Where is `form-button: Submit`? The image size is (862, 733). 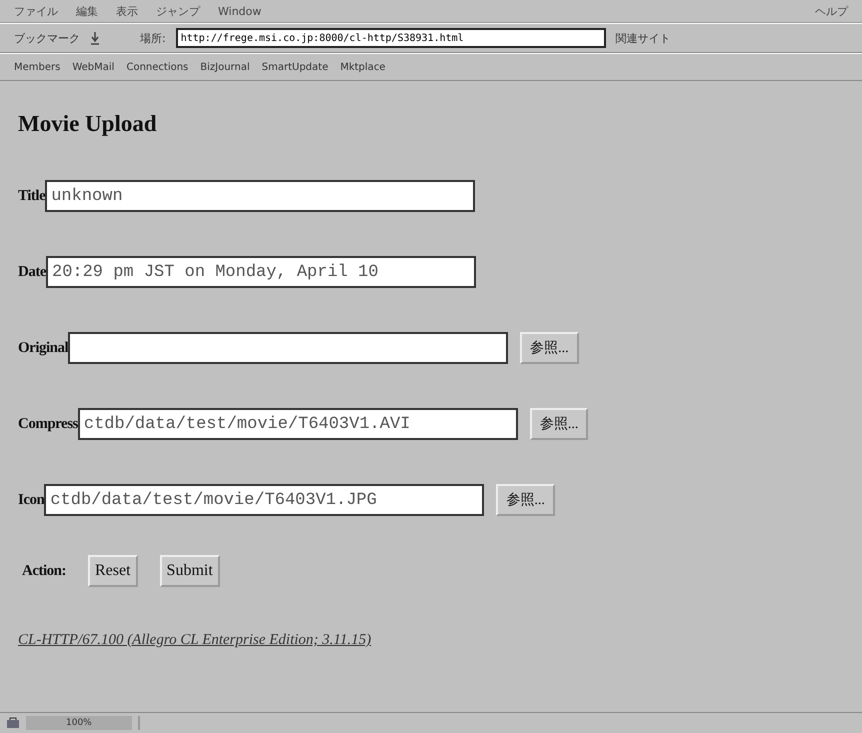 form-button: Submit is located at coordinates (190, 571).